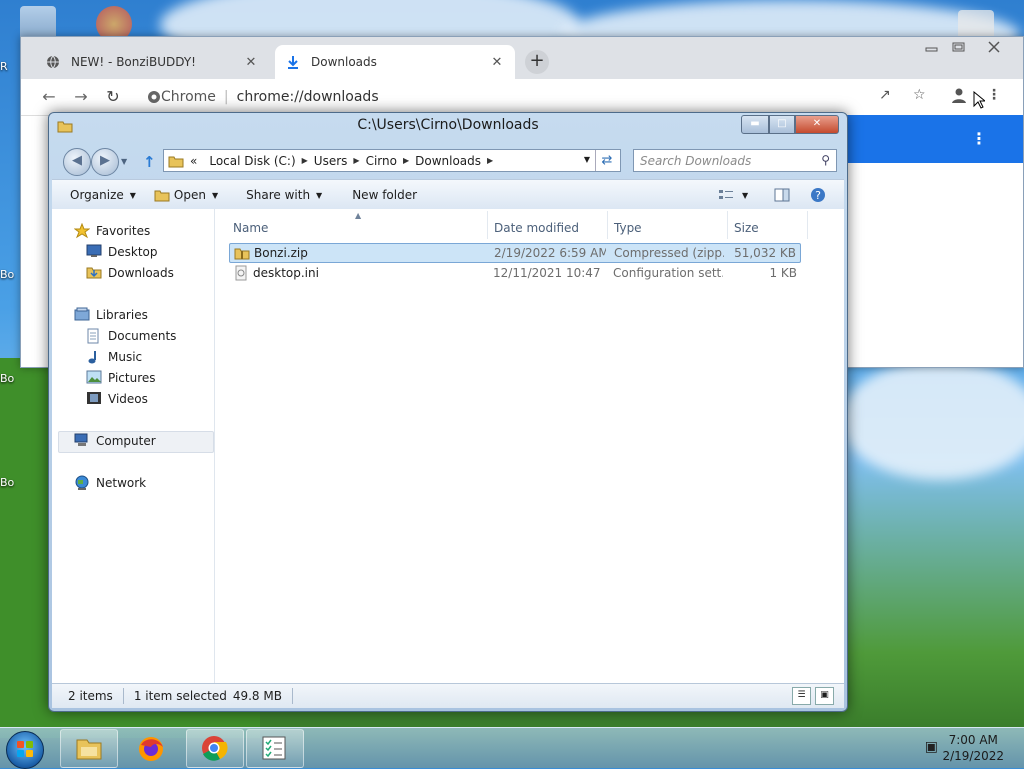 The height and width of the screenshot is (769, 1024). Describe the element at coordinates (94, 336) in the screenshot. I see `documents-icon` at that location.